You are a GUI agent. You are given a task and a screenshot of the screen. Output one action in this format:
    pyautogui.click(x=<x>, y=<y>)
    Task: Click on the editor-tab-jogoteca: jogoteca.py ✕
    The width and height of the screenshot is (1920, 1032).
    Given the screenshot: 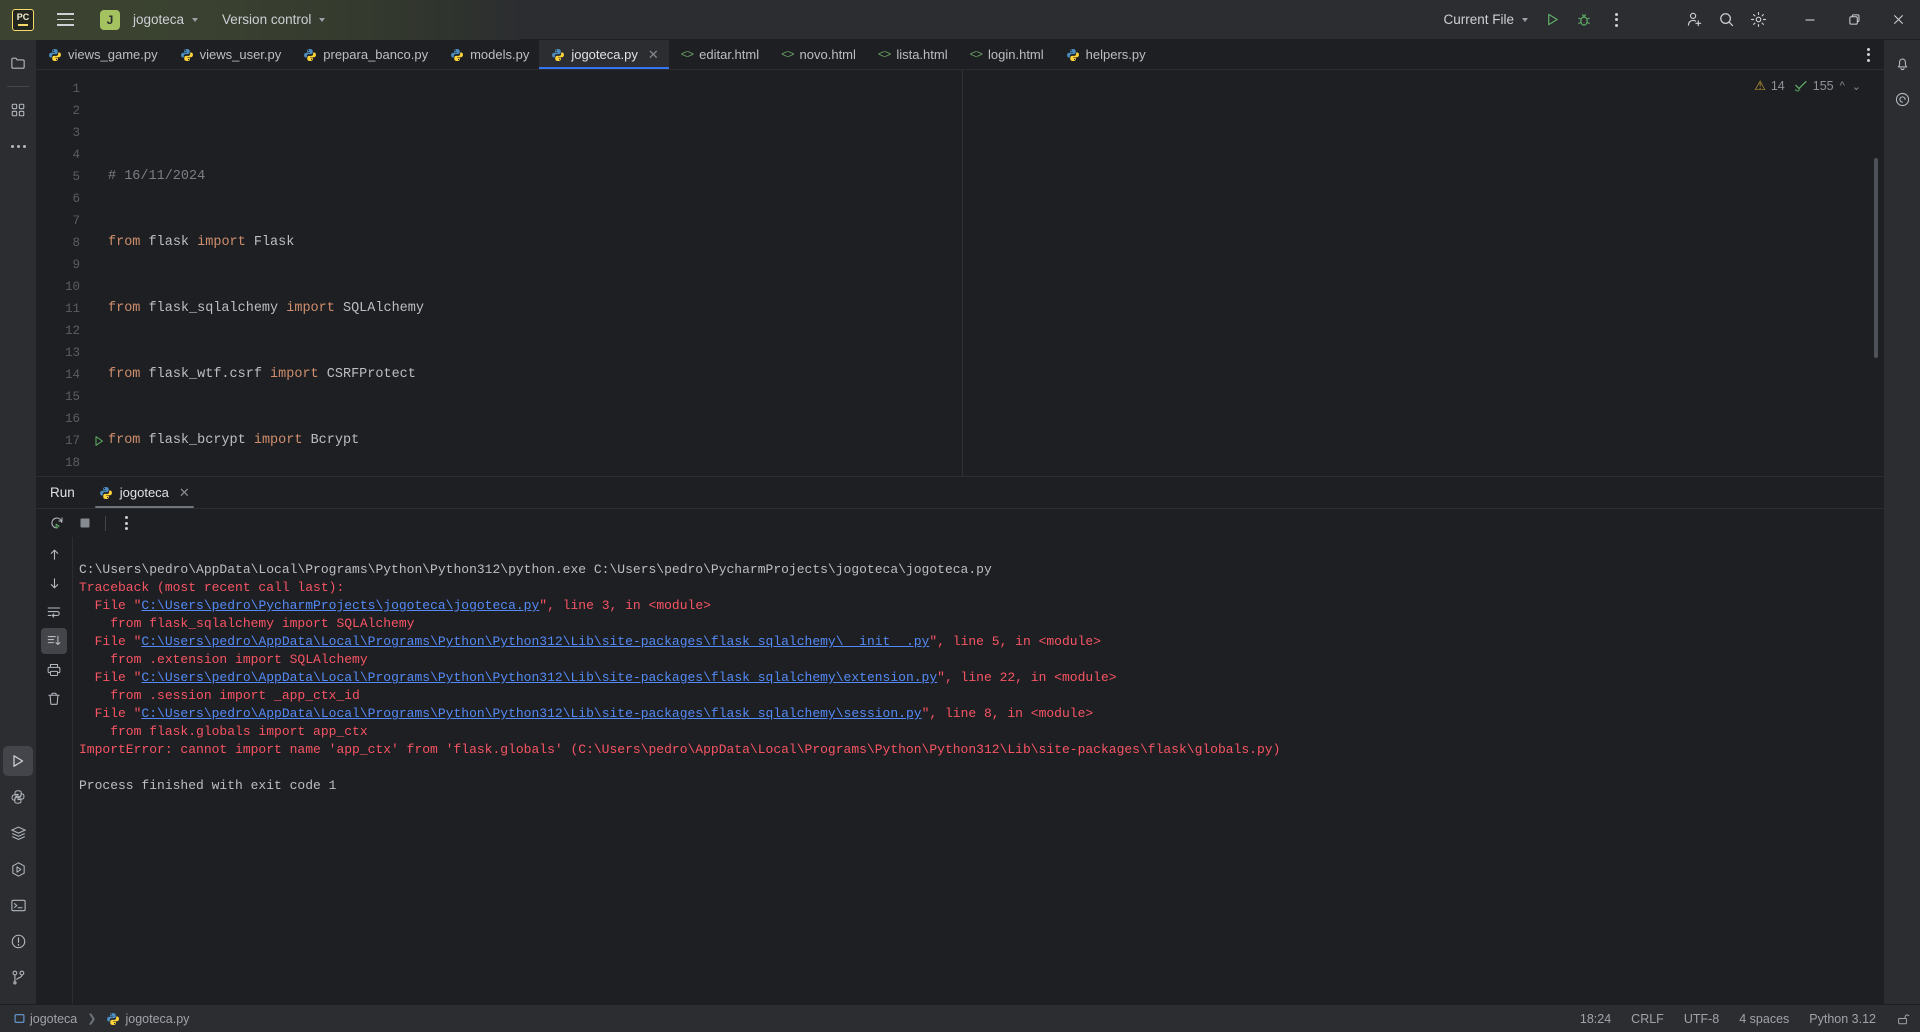 What is the action you would take?
    pyautogui.click(x=604, y=54)
    